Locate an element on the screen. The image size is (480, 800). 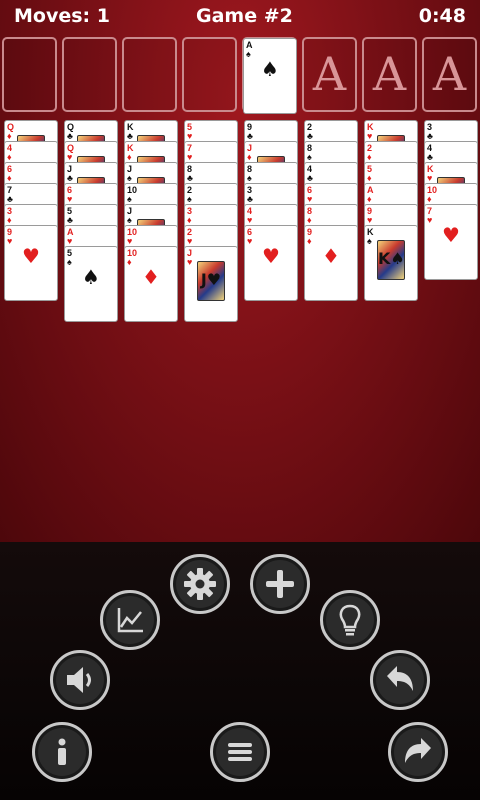
foundation-1: A ♠ ♠ is located at coordinates (269, 75).